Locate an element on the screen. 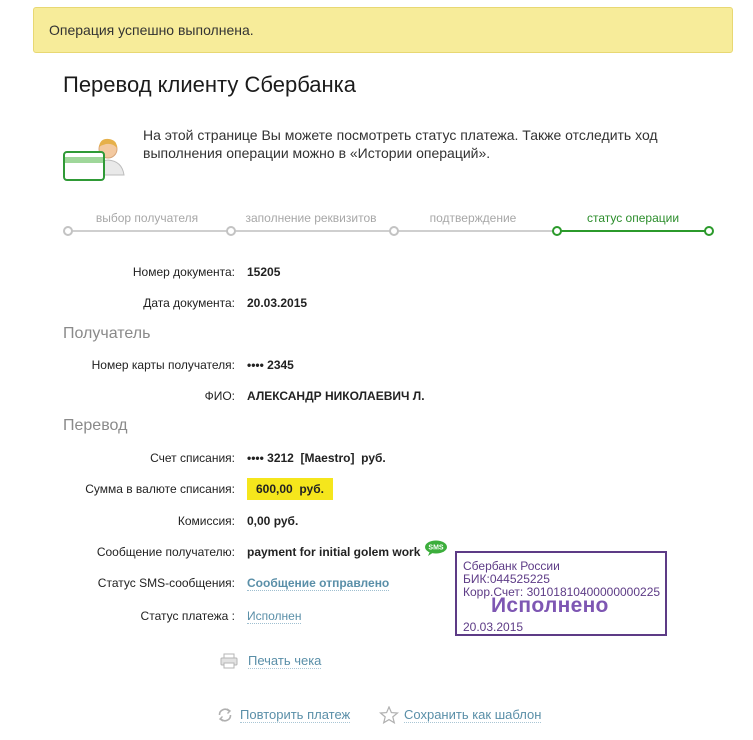 The image size is (753, 740). recipient-name-value: АЛЕКСАНДР НИКОЛАЕВИЧ Л. is located at coordinates (336, 396).